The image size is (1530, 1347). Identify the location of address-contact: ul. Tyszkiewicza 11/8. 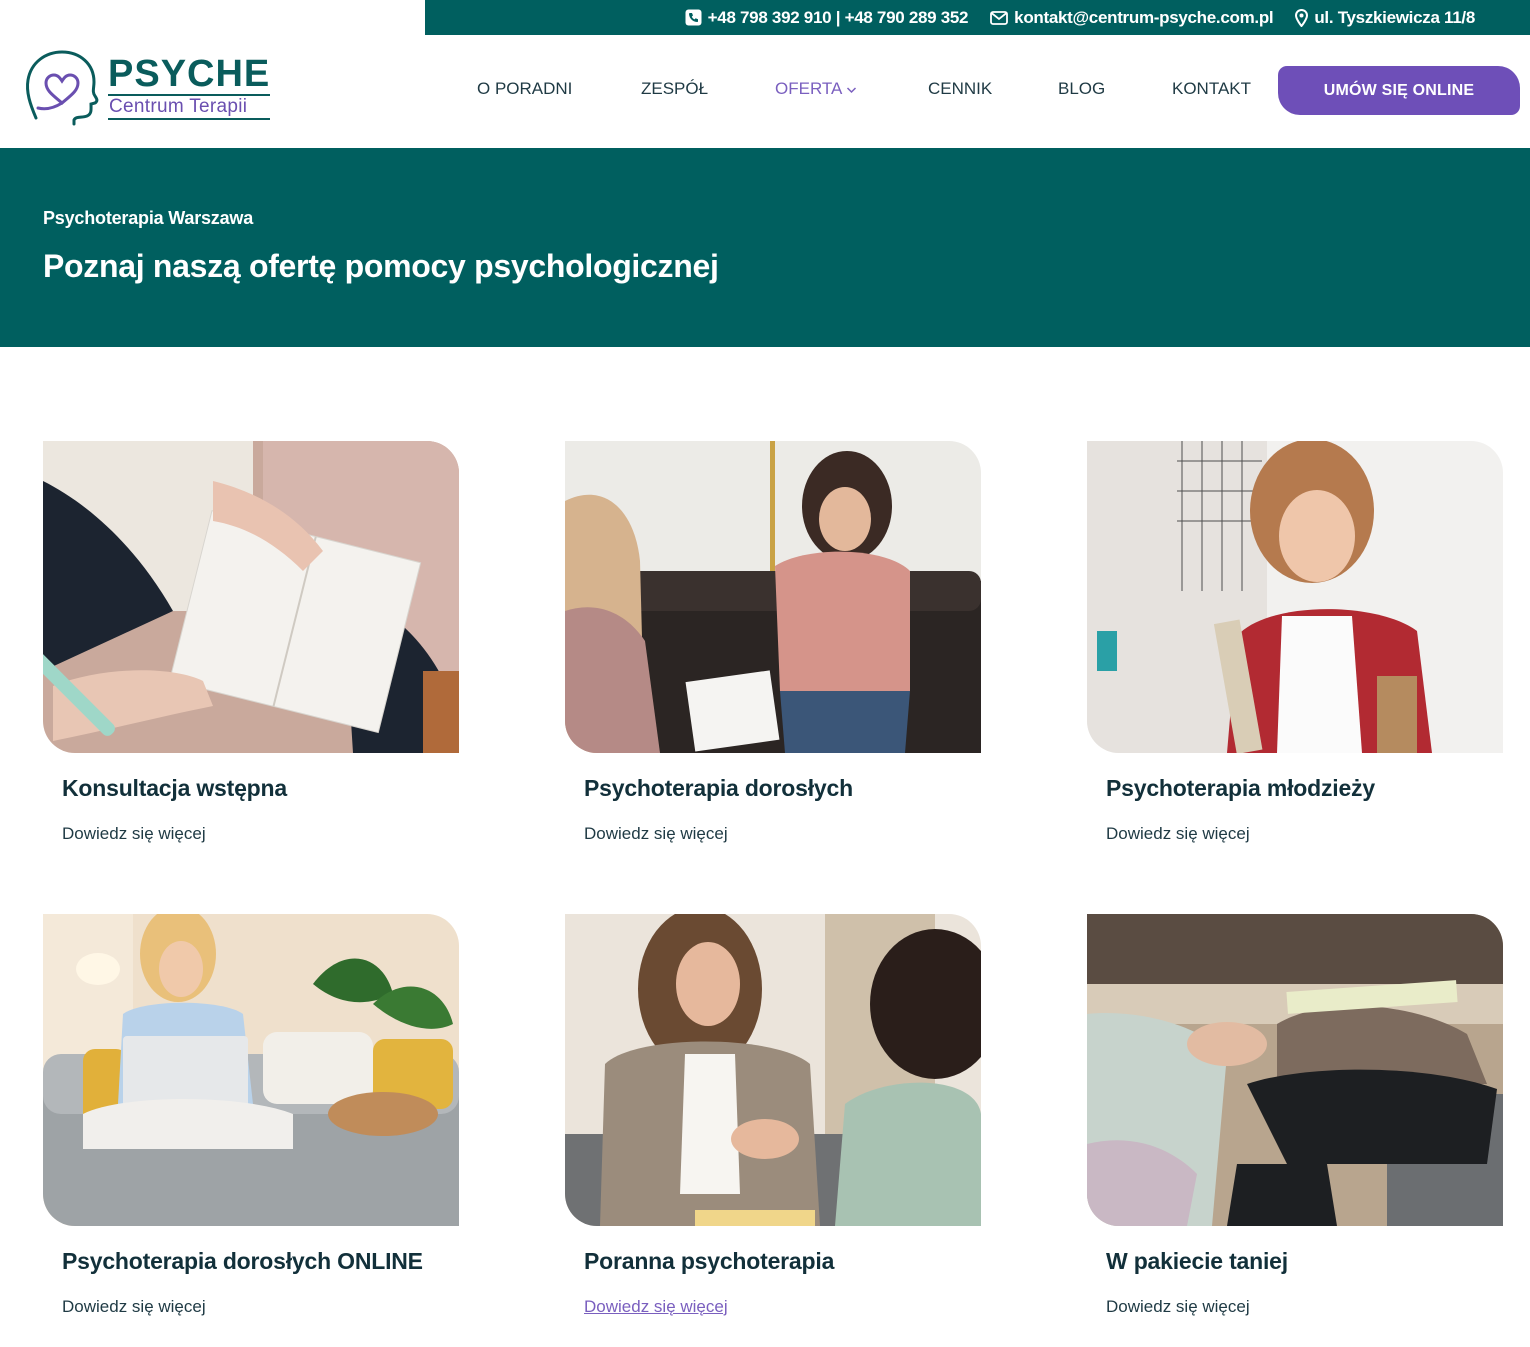
(1385, 18).